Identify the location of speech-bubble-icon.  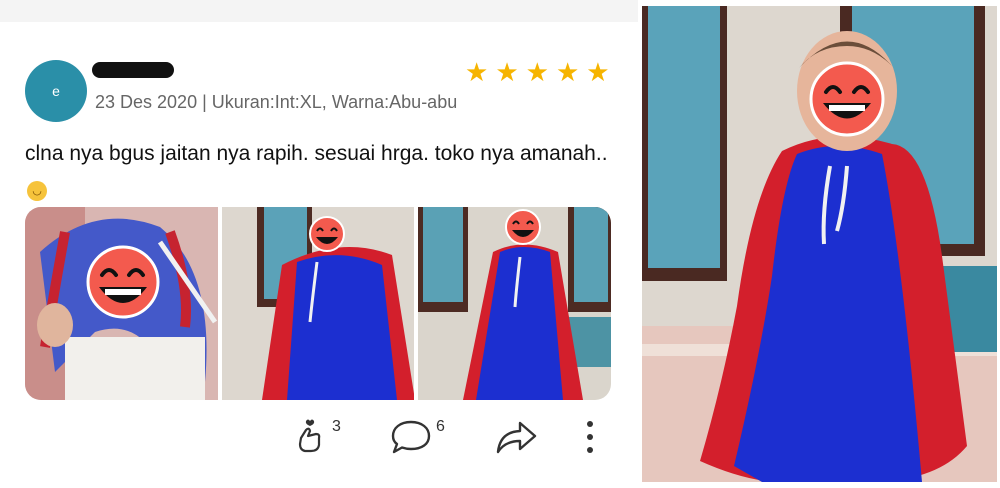
(411, 437).